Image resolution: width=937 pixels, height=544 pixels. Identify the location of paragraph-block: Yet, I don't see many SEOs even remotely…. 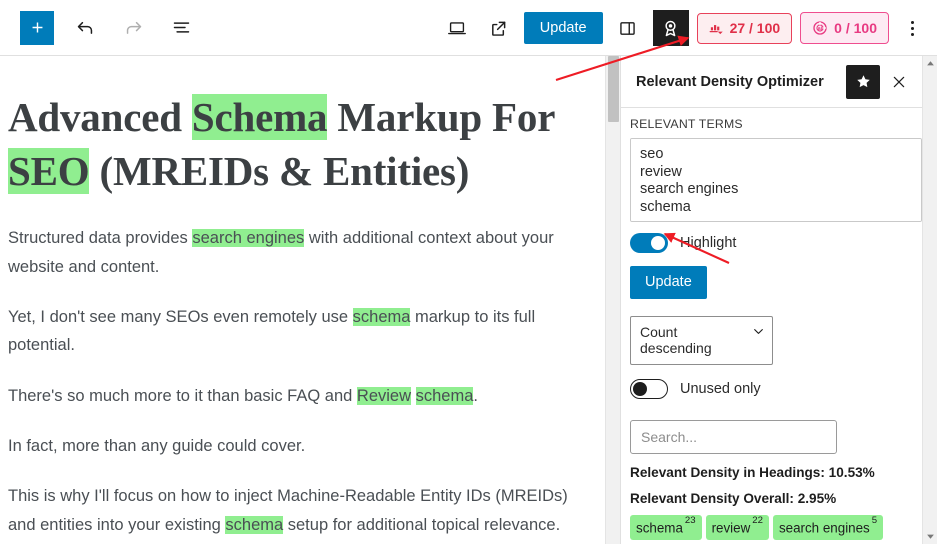
(291, 331).